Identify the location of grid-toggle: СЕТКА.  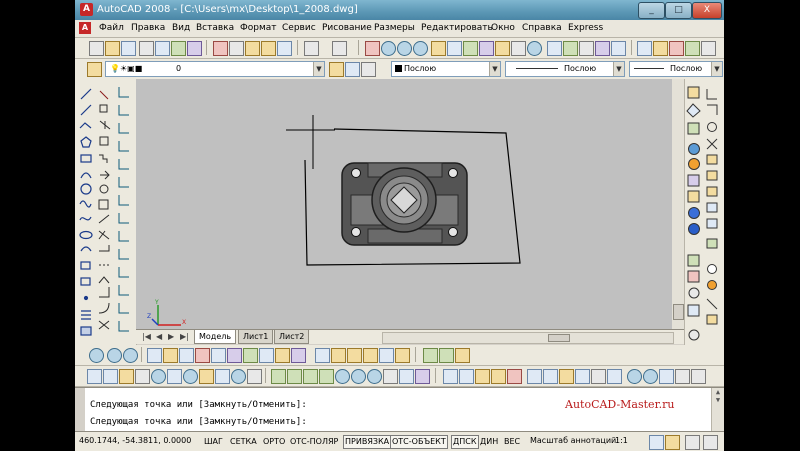
(243, 442).